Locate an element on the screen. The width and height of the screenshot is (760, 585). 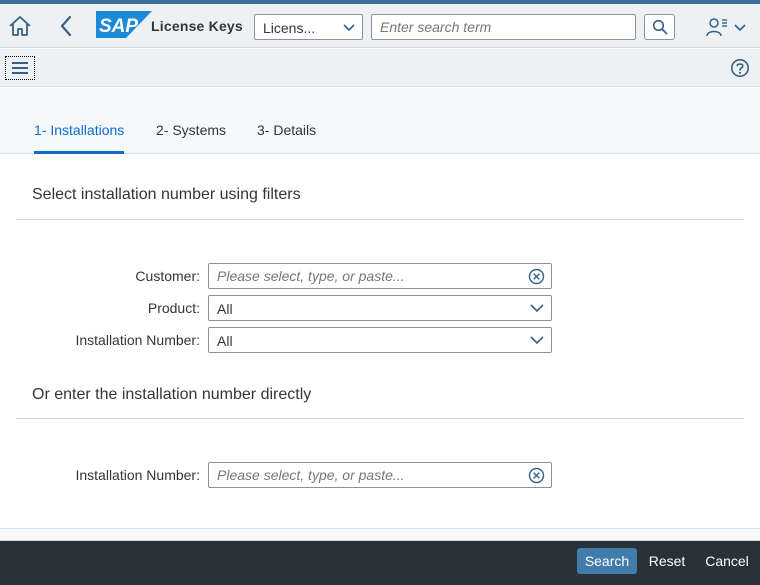
tab-installations: 1- Installations is located at coordinates (79, 130).